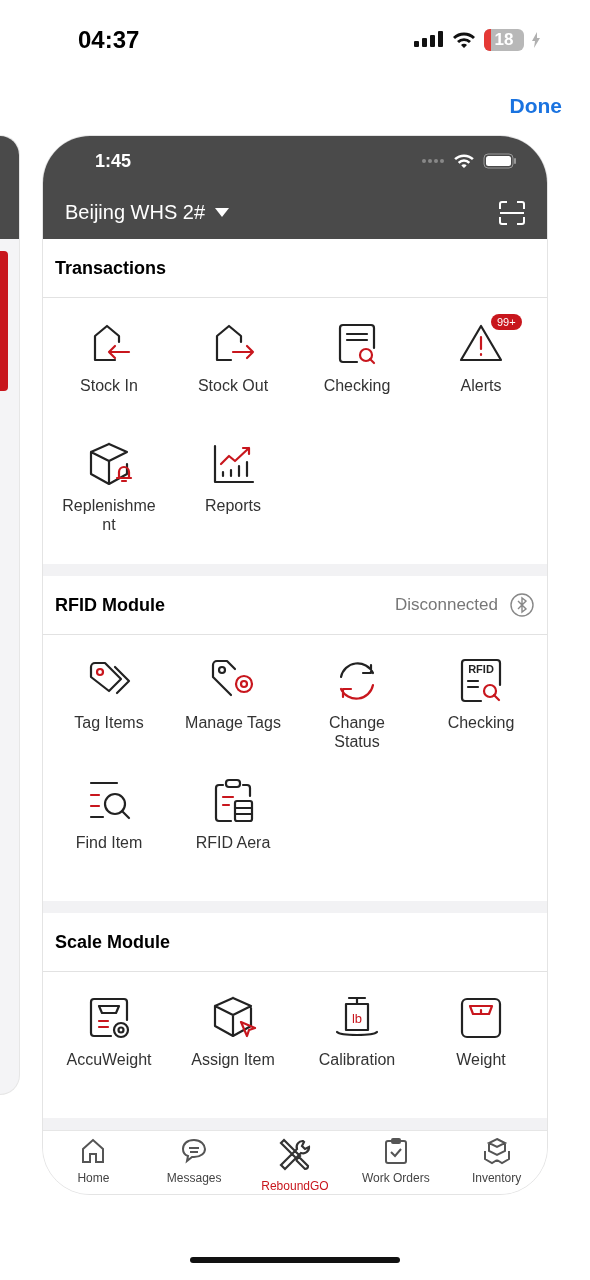 The width and height of the screenshot is (590, 1280). Describe the element at coordinates (535, 106) in the screenshot. I see `done-button: Done` at that location.